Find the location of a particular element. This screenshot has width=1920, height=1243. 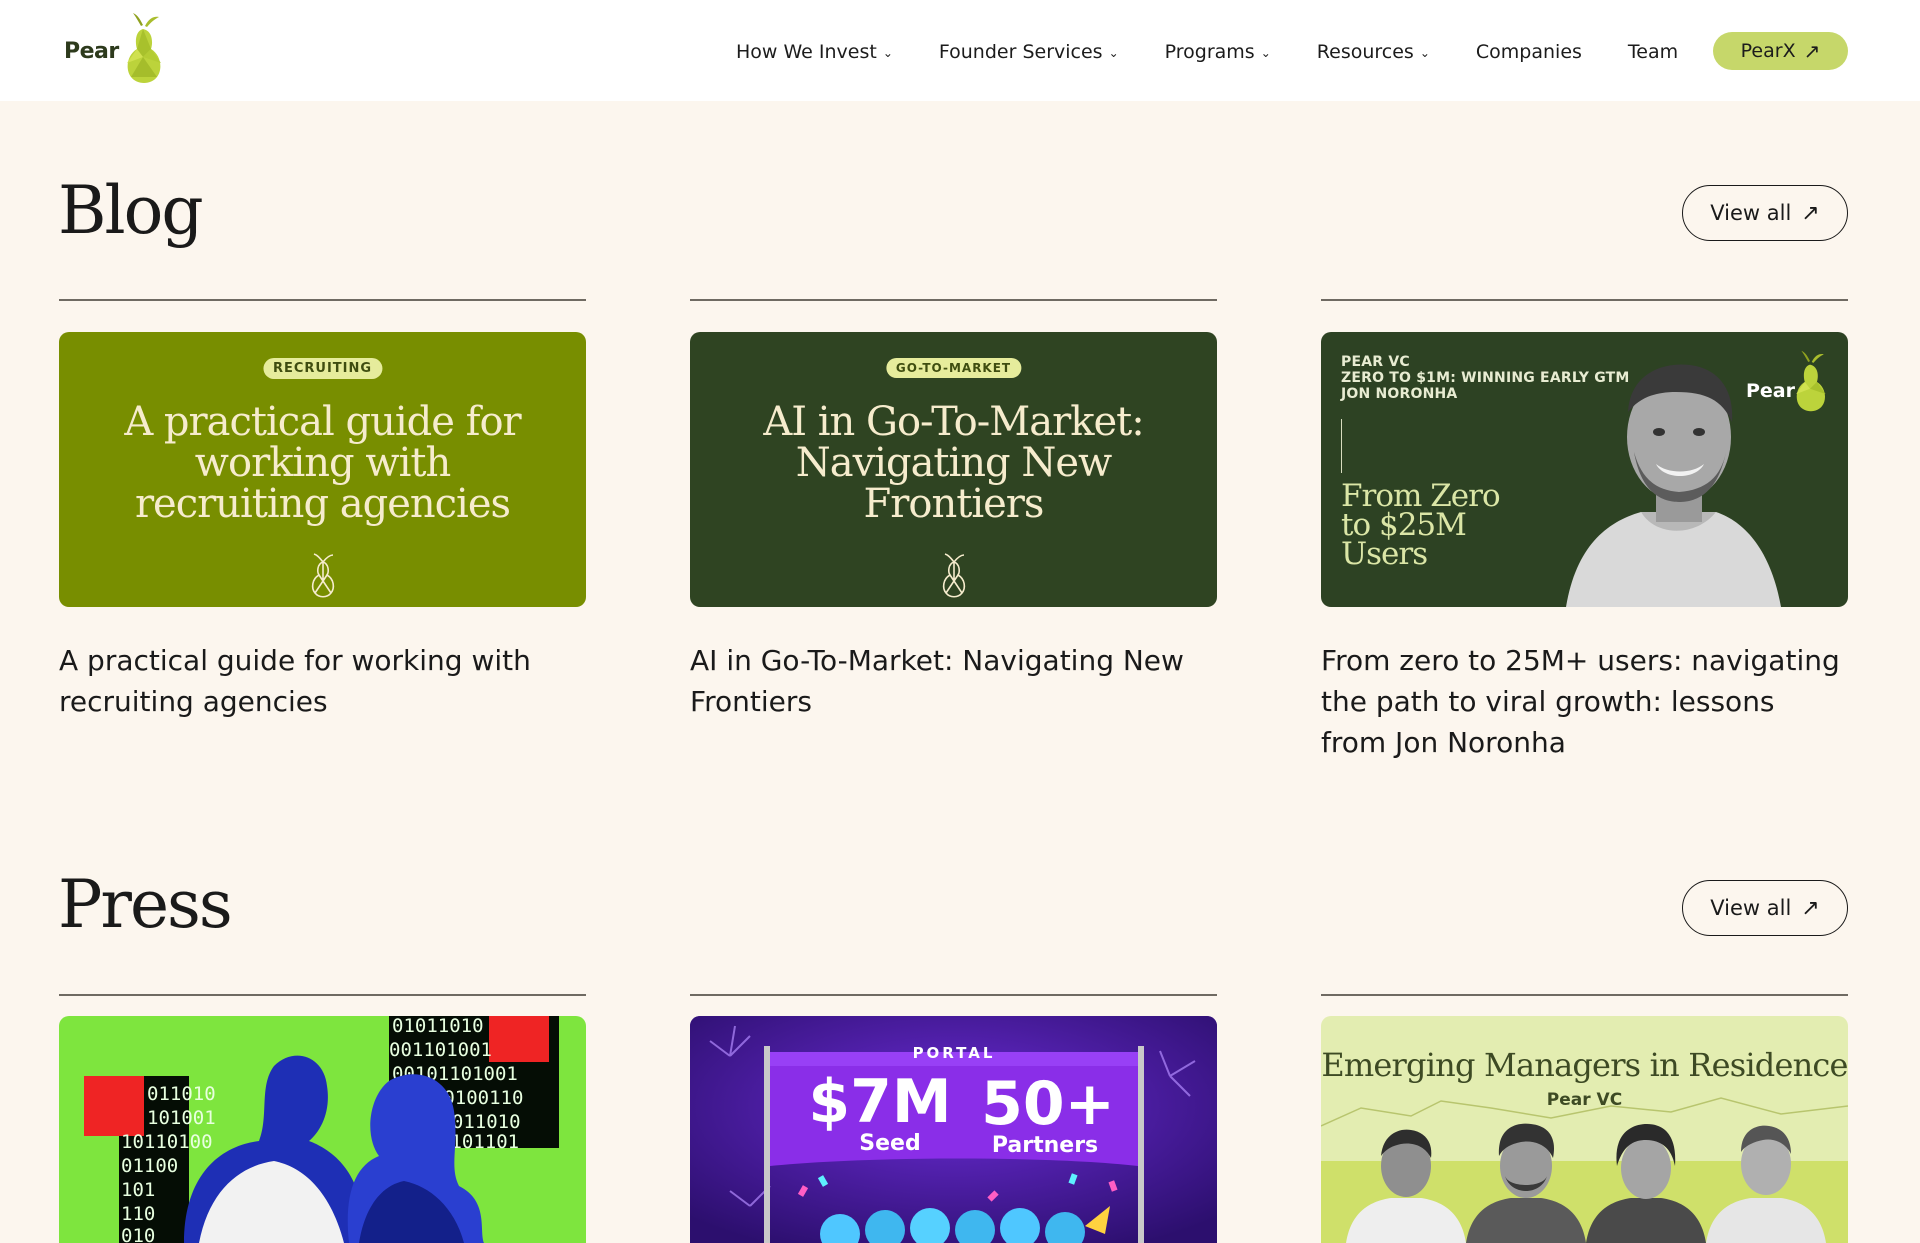

pearx-button: PearX ↗ is located at coordinates (1780, 51).